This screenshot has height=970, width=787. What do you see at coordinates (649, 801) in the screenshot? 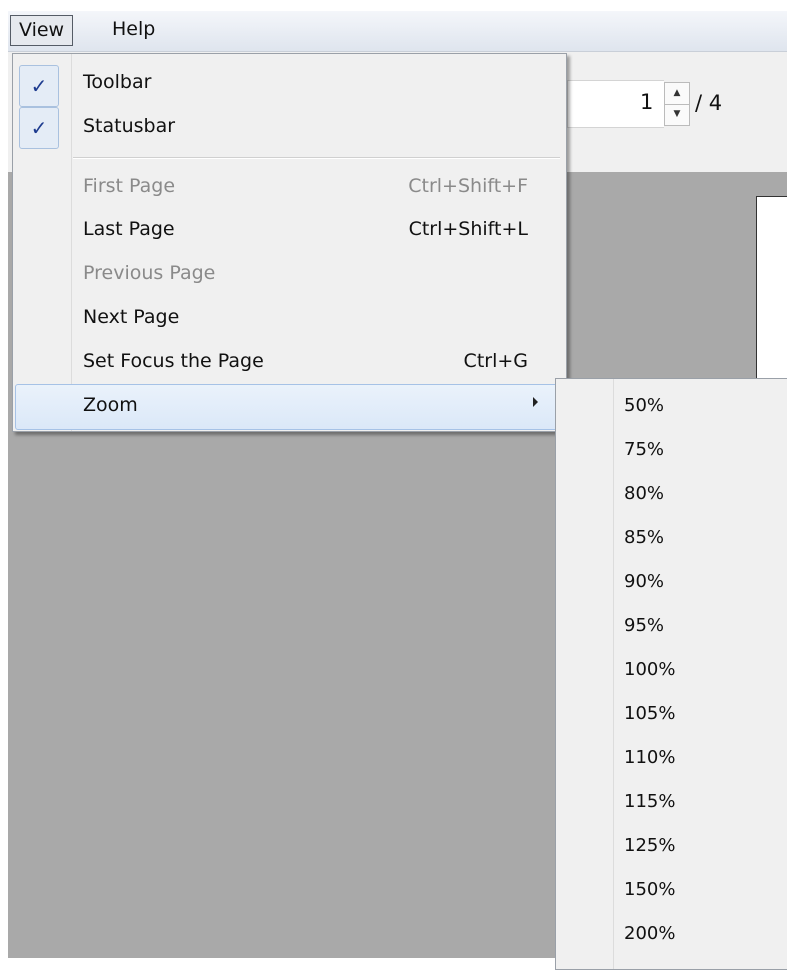
I see `zoom-option-115: 115%` at bounding box center [649, 801].